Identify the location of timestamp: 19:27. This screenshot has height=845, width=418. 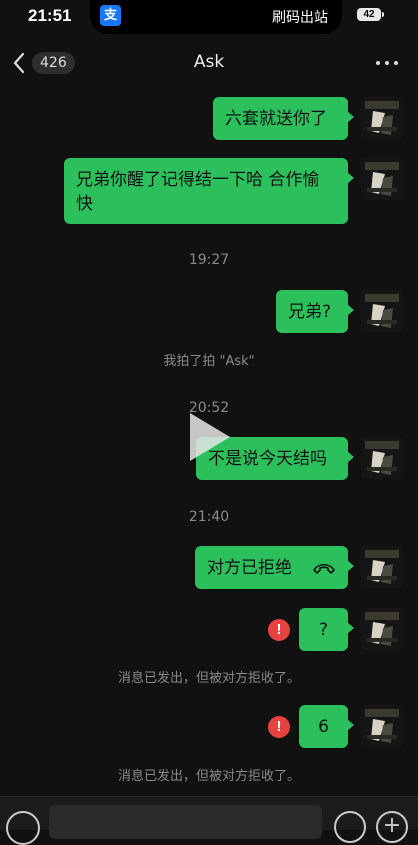
(209, 260).